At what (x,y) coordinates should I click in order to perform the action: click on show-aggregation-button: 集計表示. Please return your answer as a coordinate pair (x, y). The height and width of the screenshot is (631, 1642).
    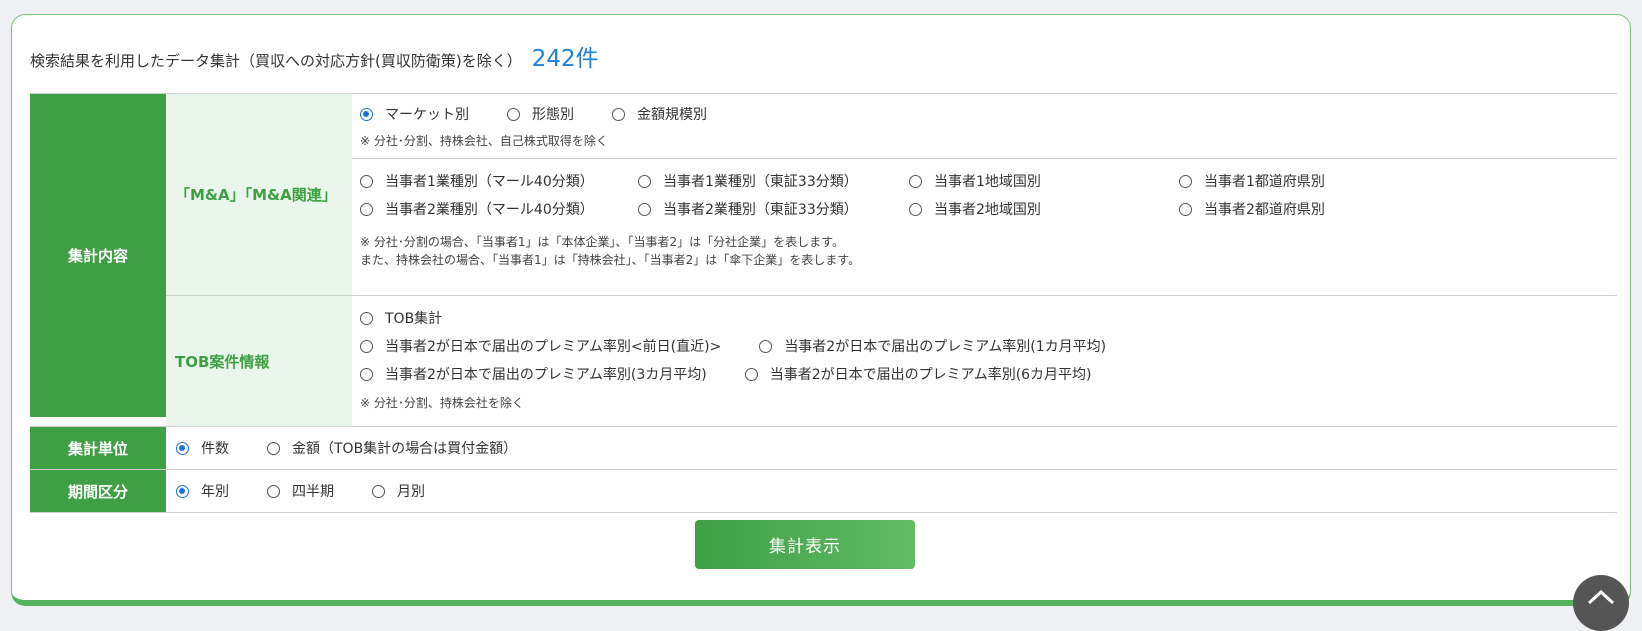
    Looking at the image, I should click on (805, 544).